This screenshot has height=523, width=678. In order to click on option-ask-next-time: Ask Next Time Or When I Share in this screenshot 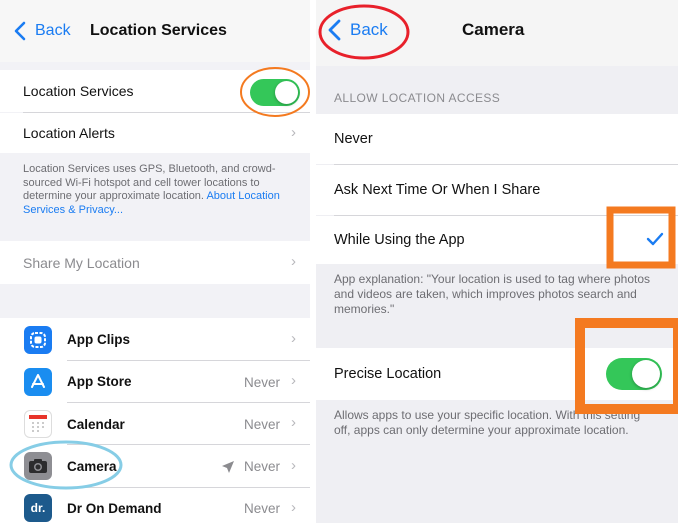, I will do `click(497, 190)`.